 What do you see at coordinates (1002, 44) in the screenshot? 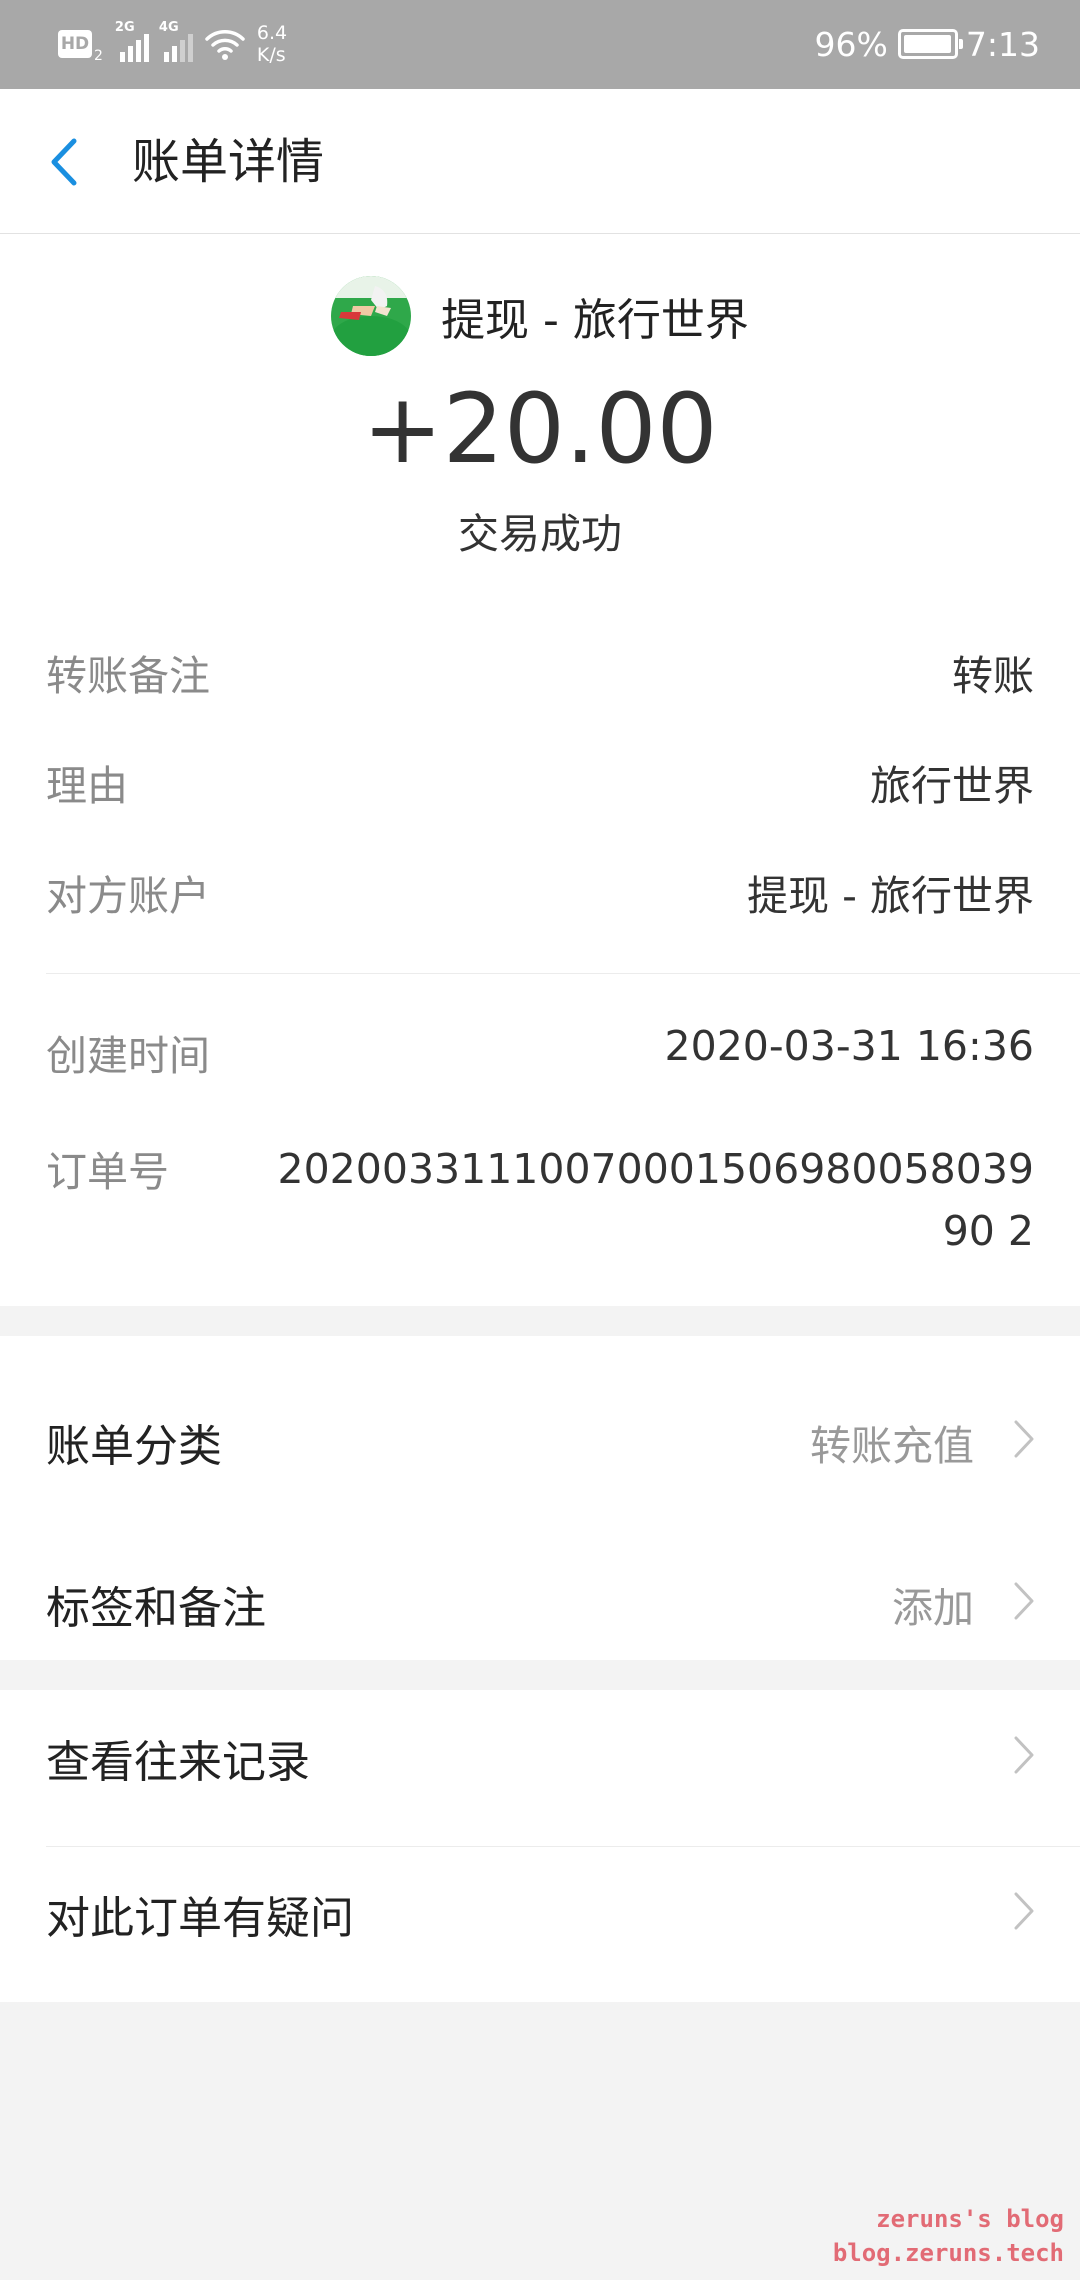
I see `clock: 7:13` at bounding box center [1002, 44].